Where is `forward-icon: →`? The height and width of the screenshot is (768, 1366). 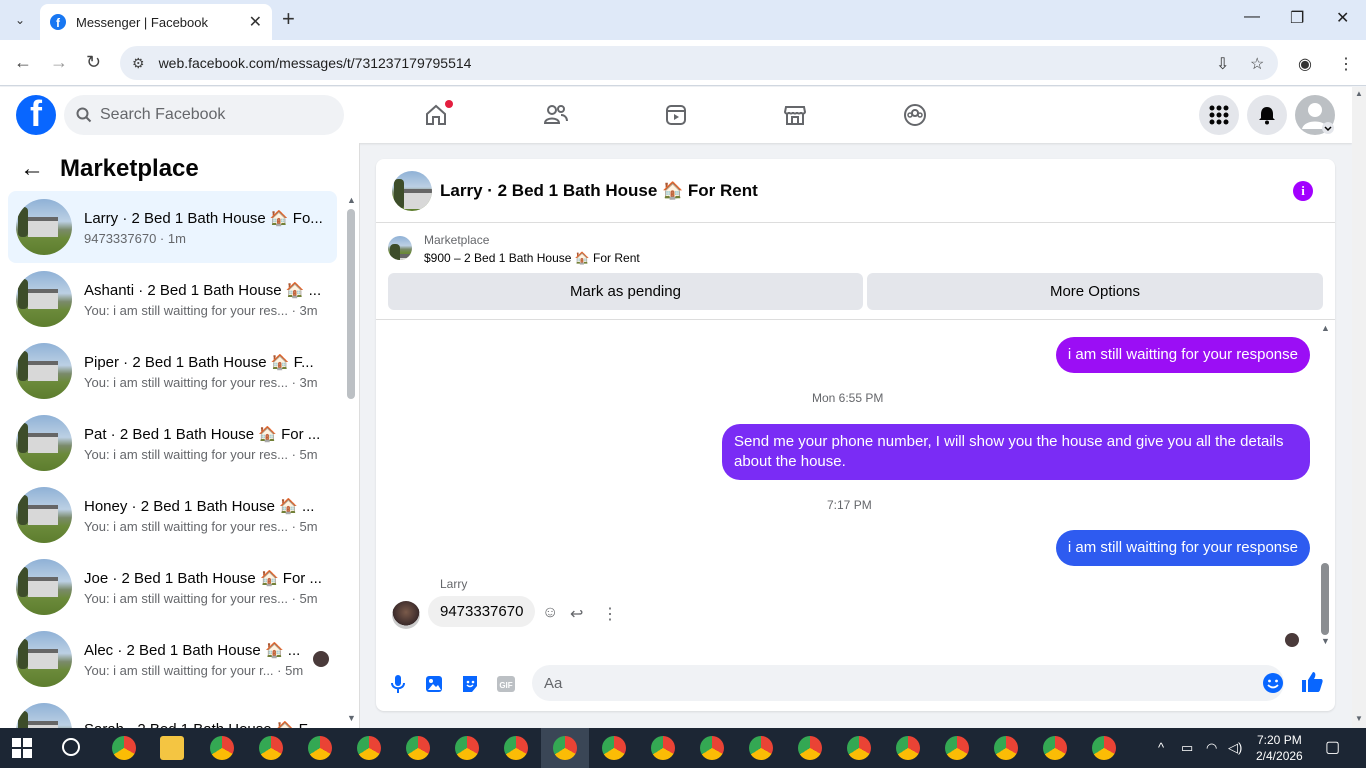
forward-icon: → is located at coordinates (59, 62).